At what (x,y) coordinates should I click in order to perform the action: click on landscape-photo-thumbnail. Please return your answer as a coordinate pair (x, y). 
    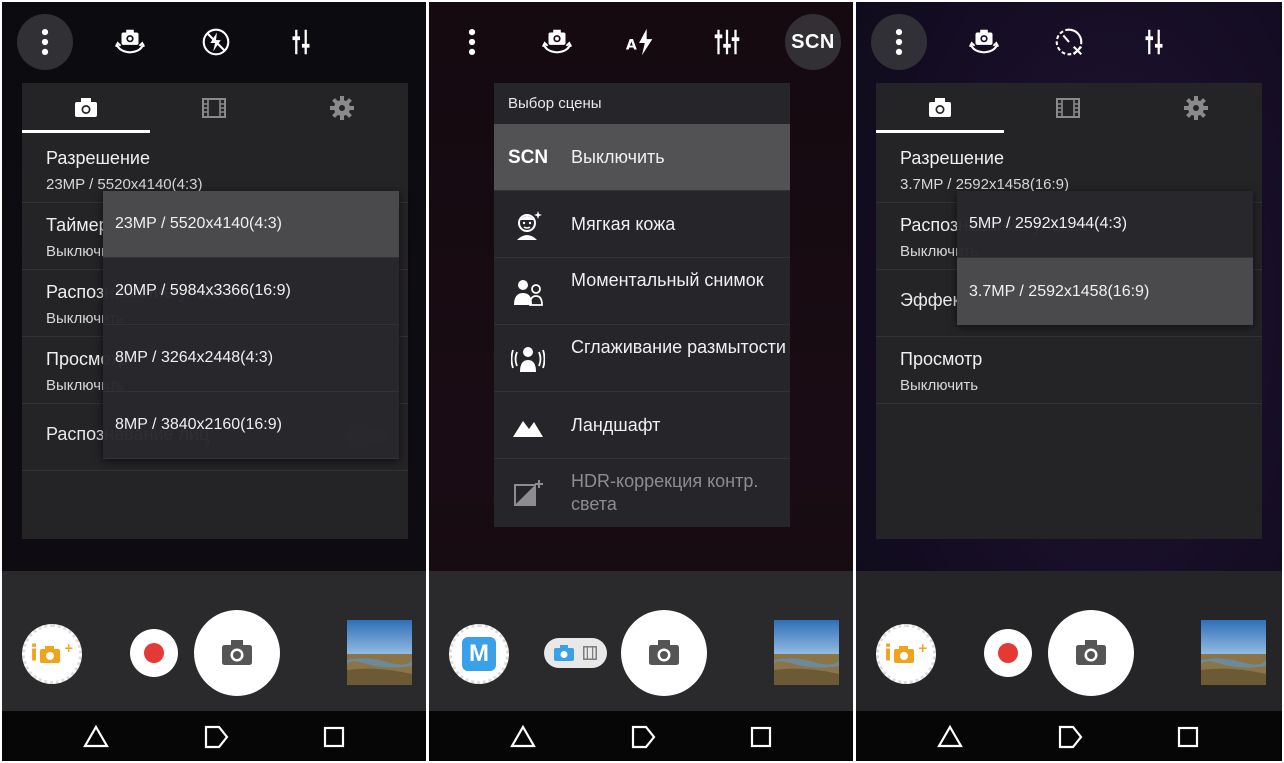
    Looking at the image, I should click on (379, 652).